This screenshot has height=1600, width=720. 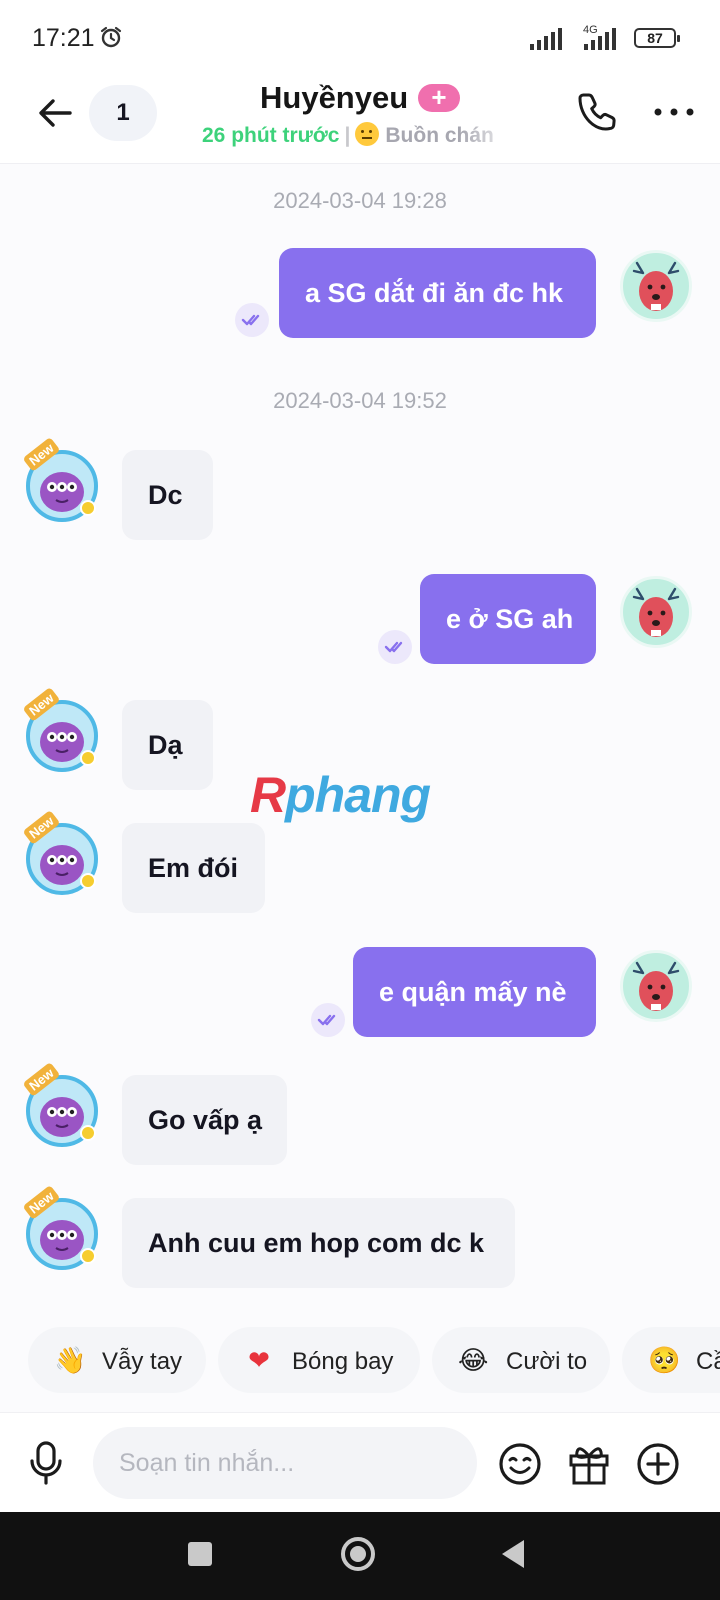 I want to click on outgoing-message-bubble: a SG dắt đi ăn đc hk, so click(x=437, y=293).